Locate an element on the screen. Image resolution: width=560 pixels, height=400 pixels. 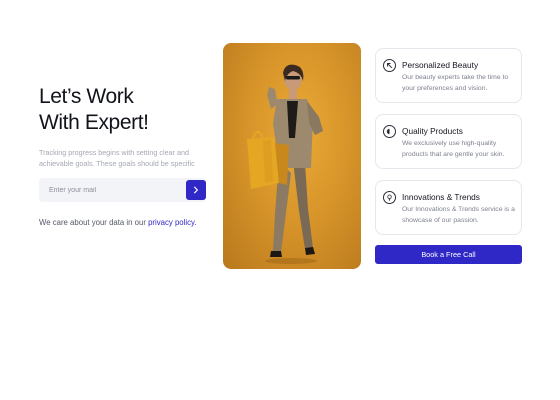
arrow-up-left-icon is located at coordinates (389, 65).